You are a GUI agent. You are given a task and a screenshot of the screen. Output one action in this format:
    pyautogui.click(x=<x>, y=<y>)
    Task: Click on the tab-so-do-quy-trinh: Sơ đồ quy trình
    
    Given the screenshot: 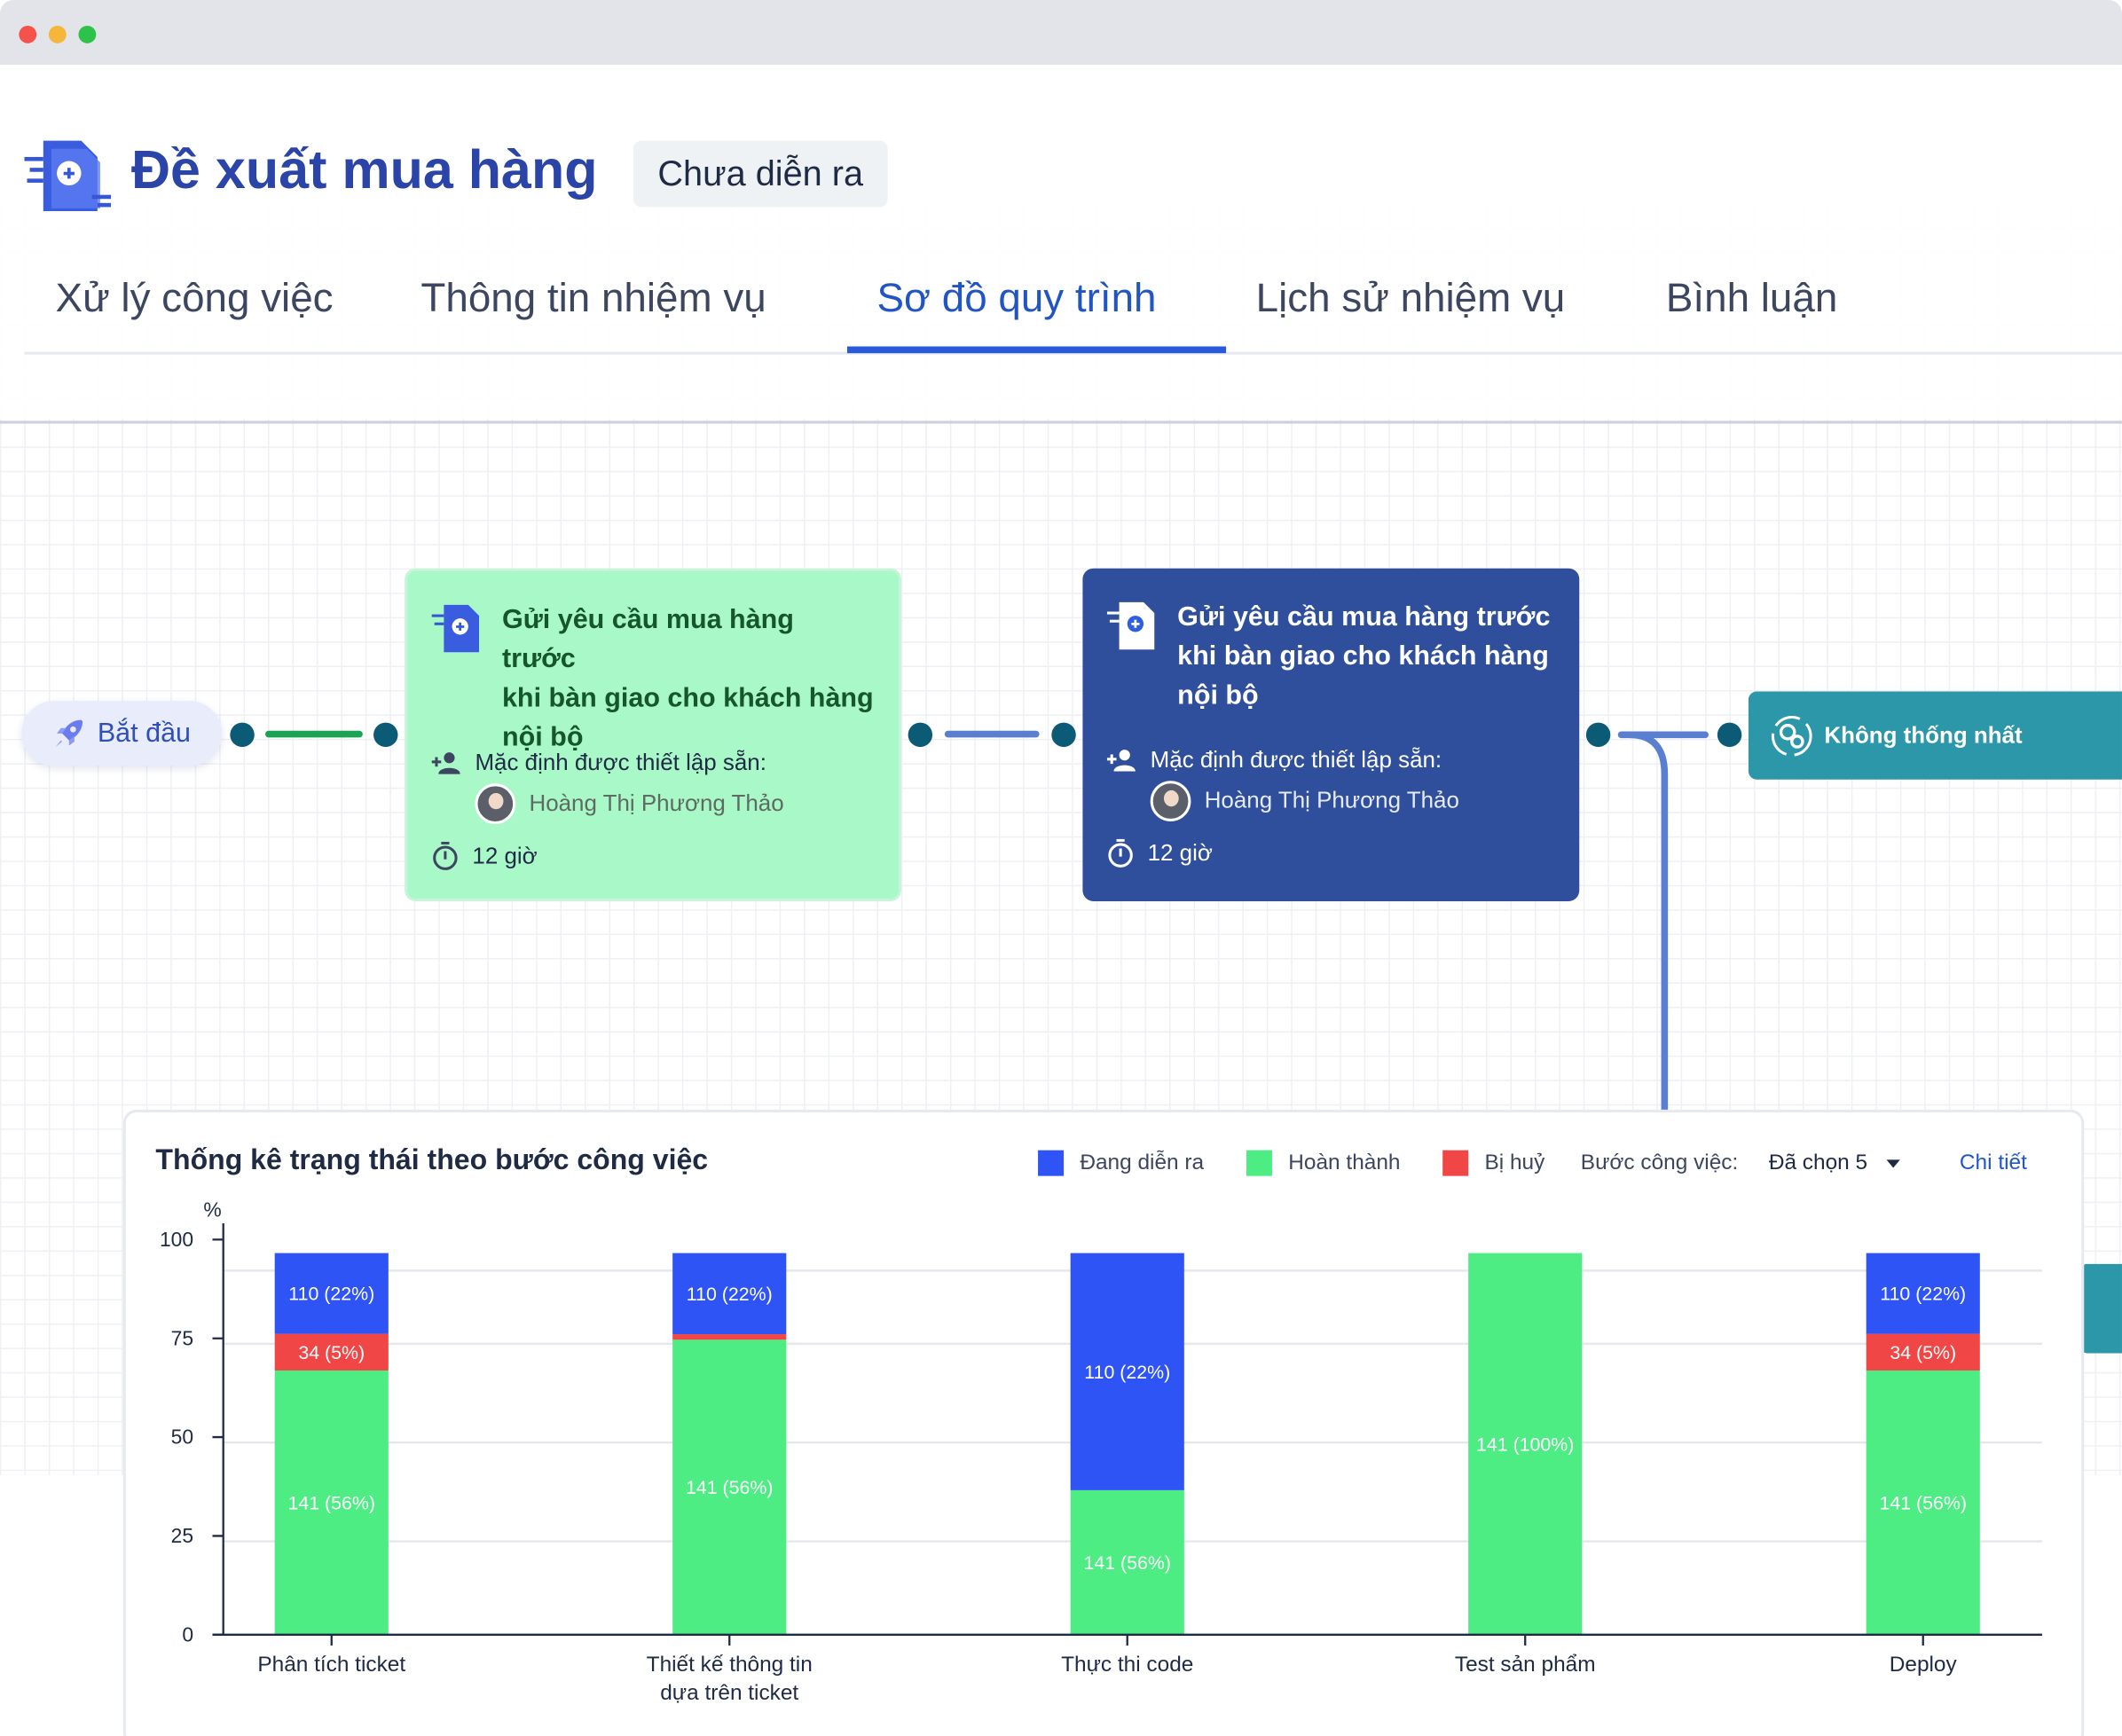 What is the action you would take?
    pyautogui.click(x=1017, y=304)
    